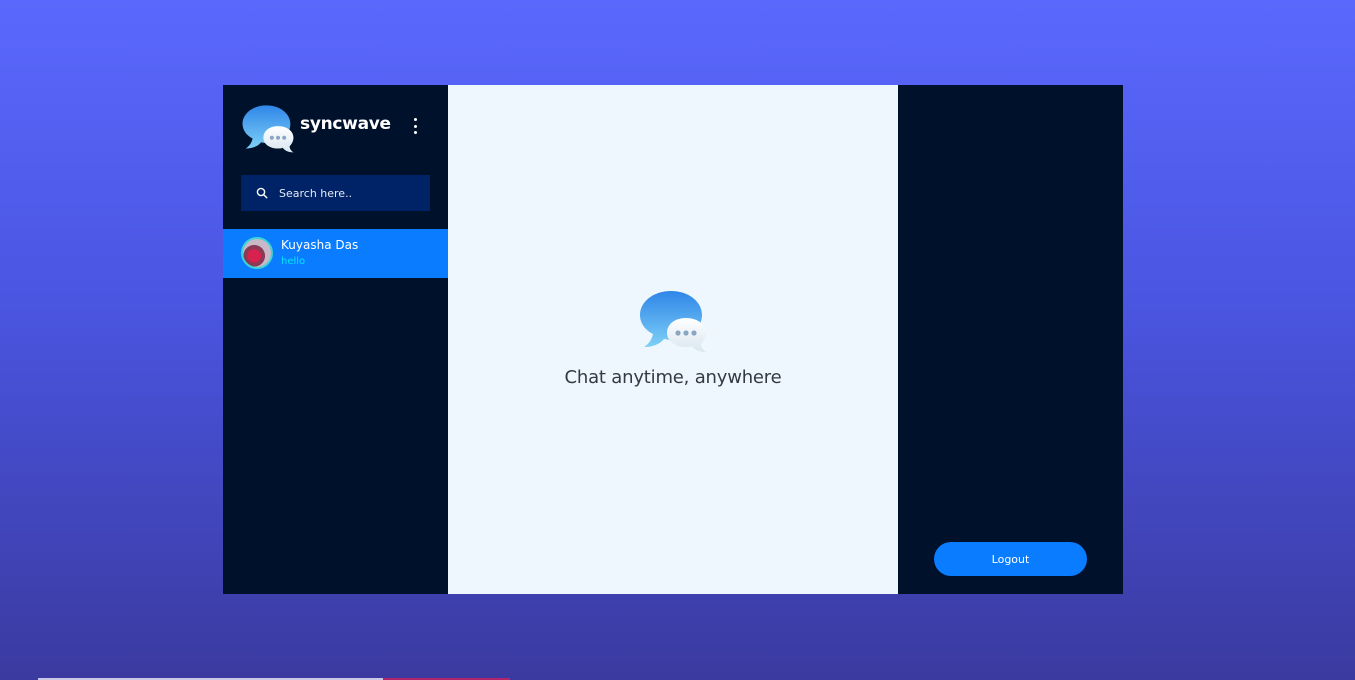  I want to click on brand: syncwave, so click(316, 130).